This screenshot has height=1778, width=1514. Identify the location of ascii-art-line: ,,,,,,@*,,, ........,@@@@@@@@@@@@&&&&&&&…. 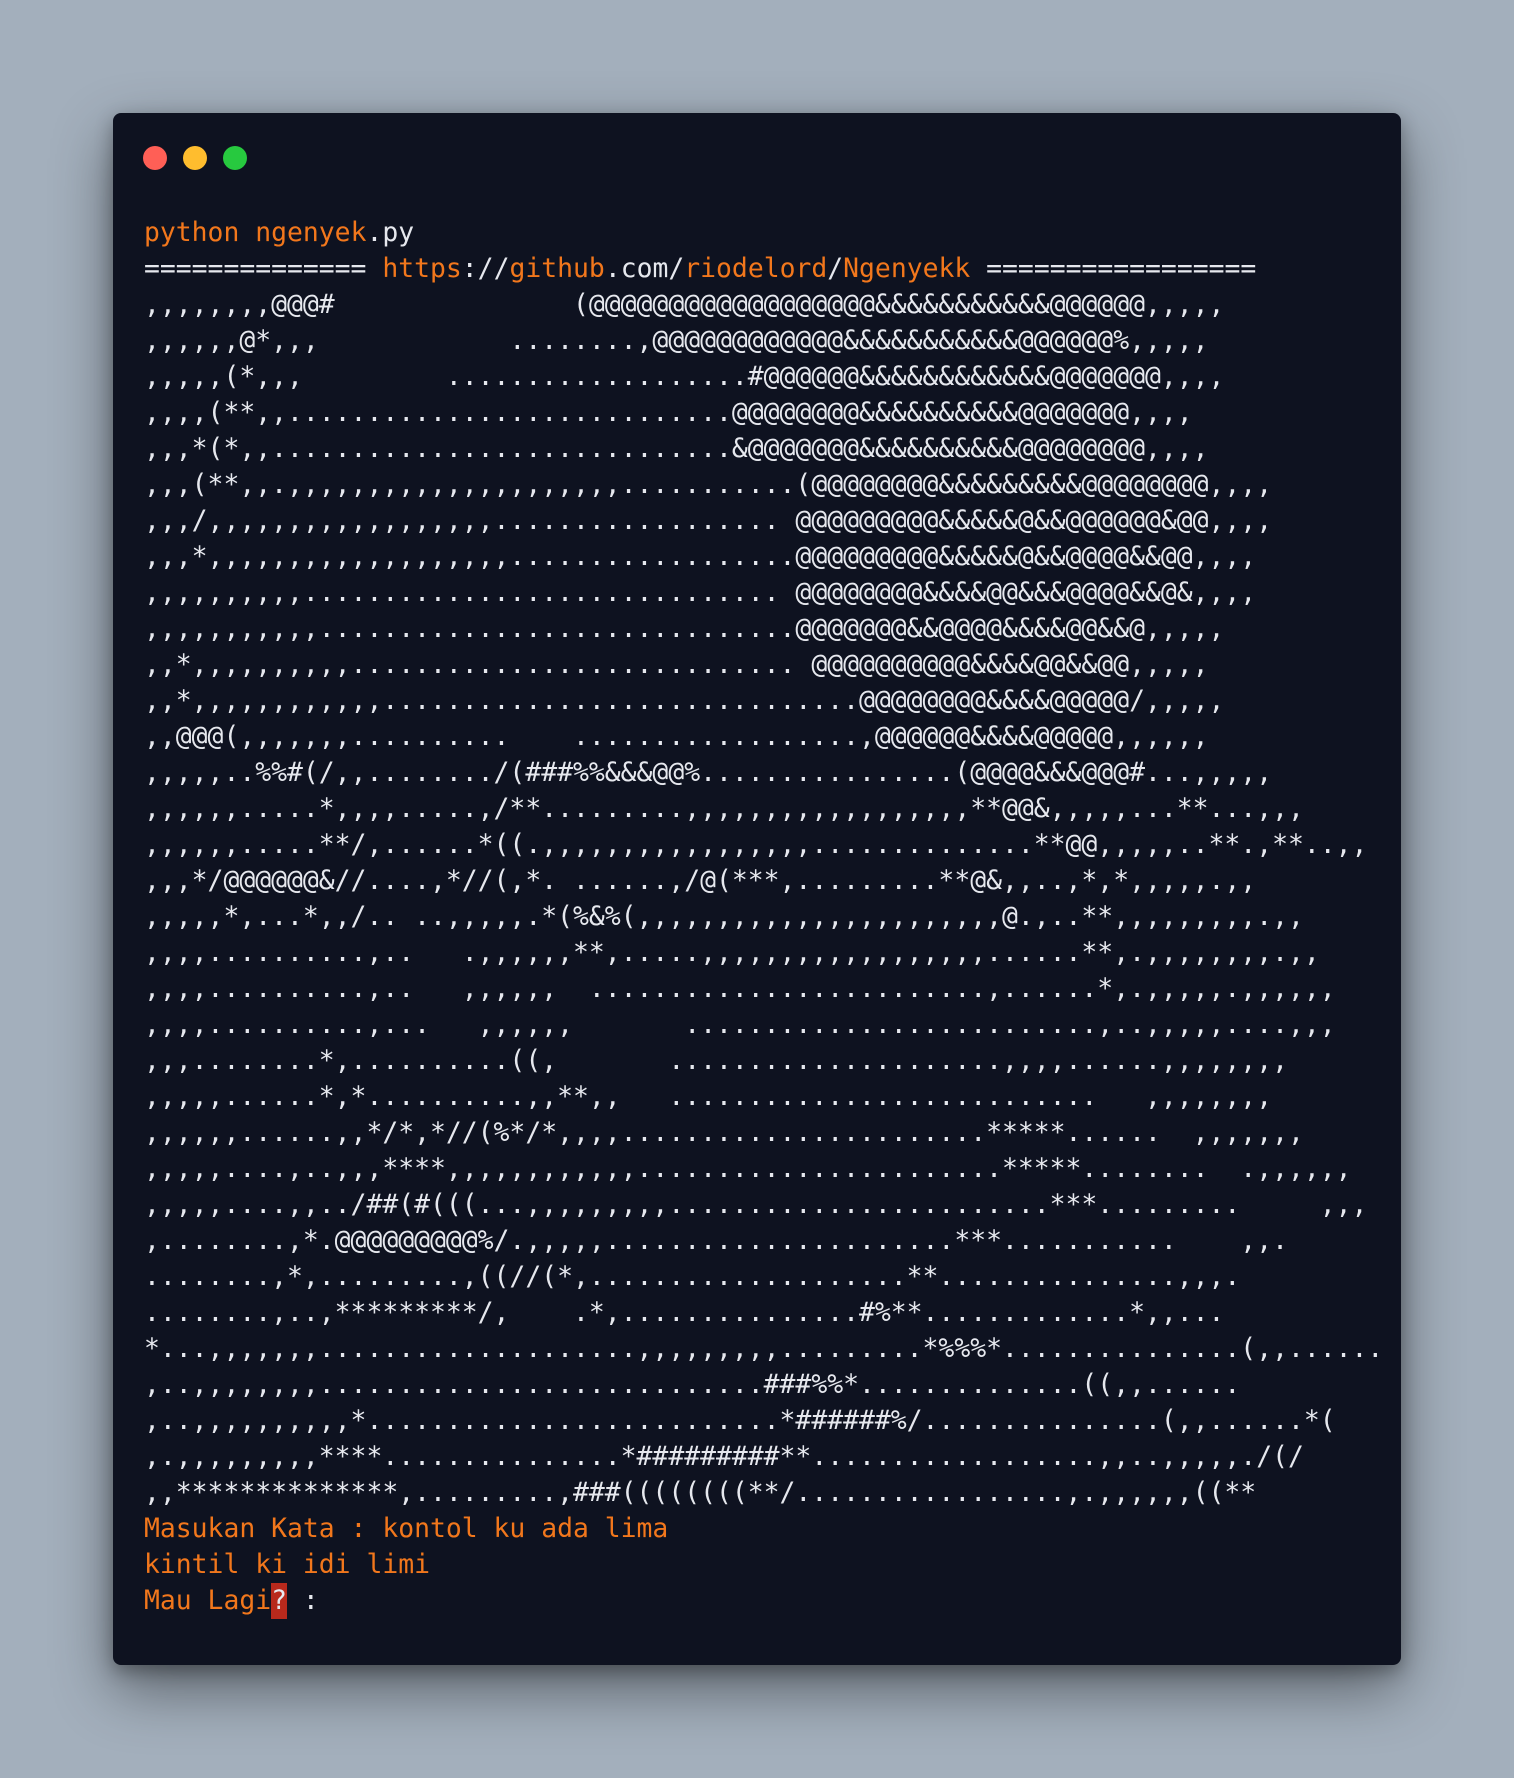
(676, 340).